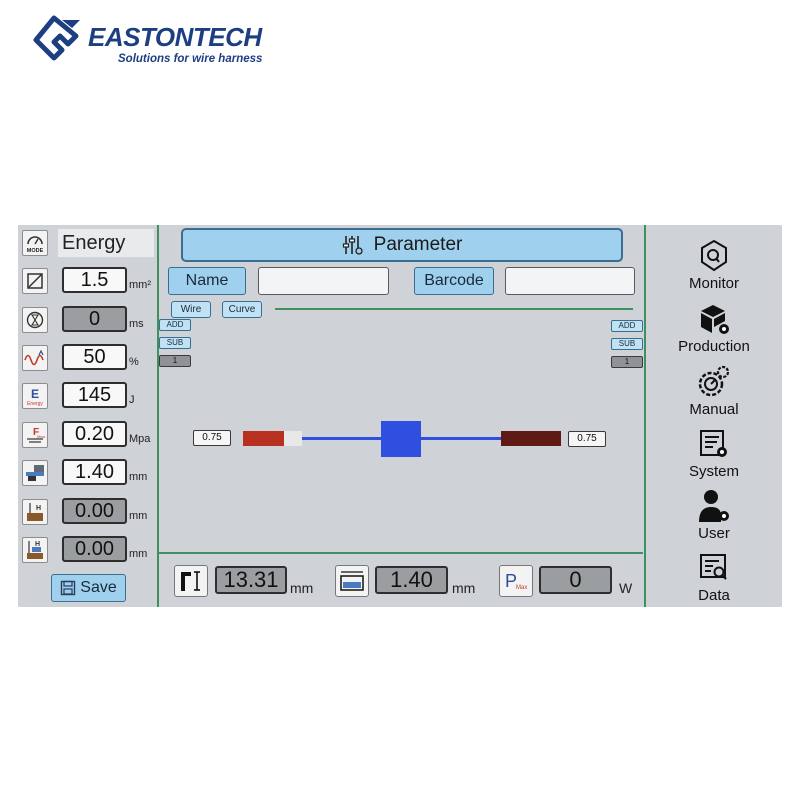  What do you see at coordinates (411, 580) in the screenshot?
I see `weld-width-result-value: 1.40` at bounding box center [411, 580].